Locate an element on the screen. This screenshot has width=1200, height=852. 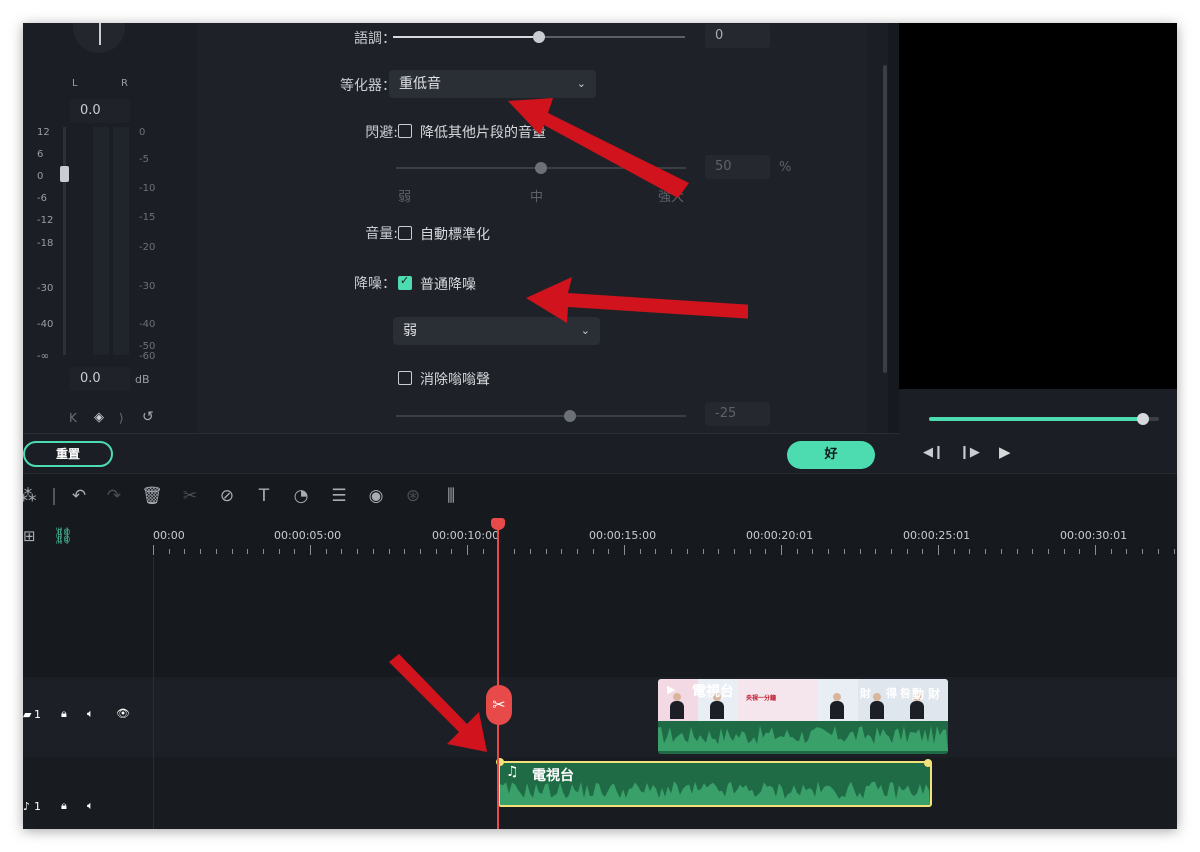
speed-icon: ◔ is located at coordinates (301, 496).